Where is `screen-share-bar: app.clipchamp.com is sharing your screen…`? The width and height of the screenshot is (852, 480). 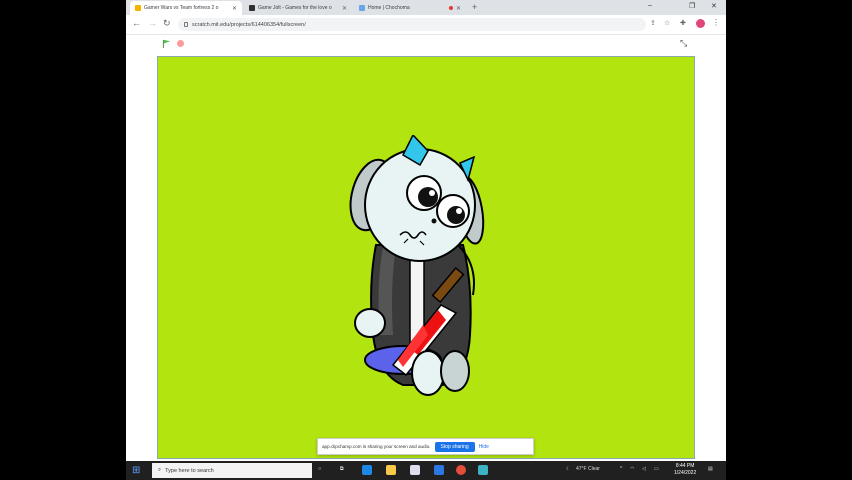 screen-share-bar: app.clipchamp.com is sharing your screen… is located at coordinates (425, 446).